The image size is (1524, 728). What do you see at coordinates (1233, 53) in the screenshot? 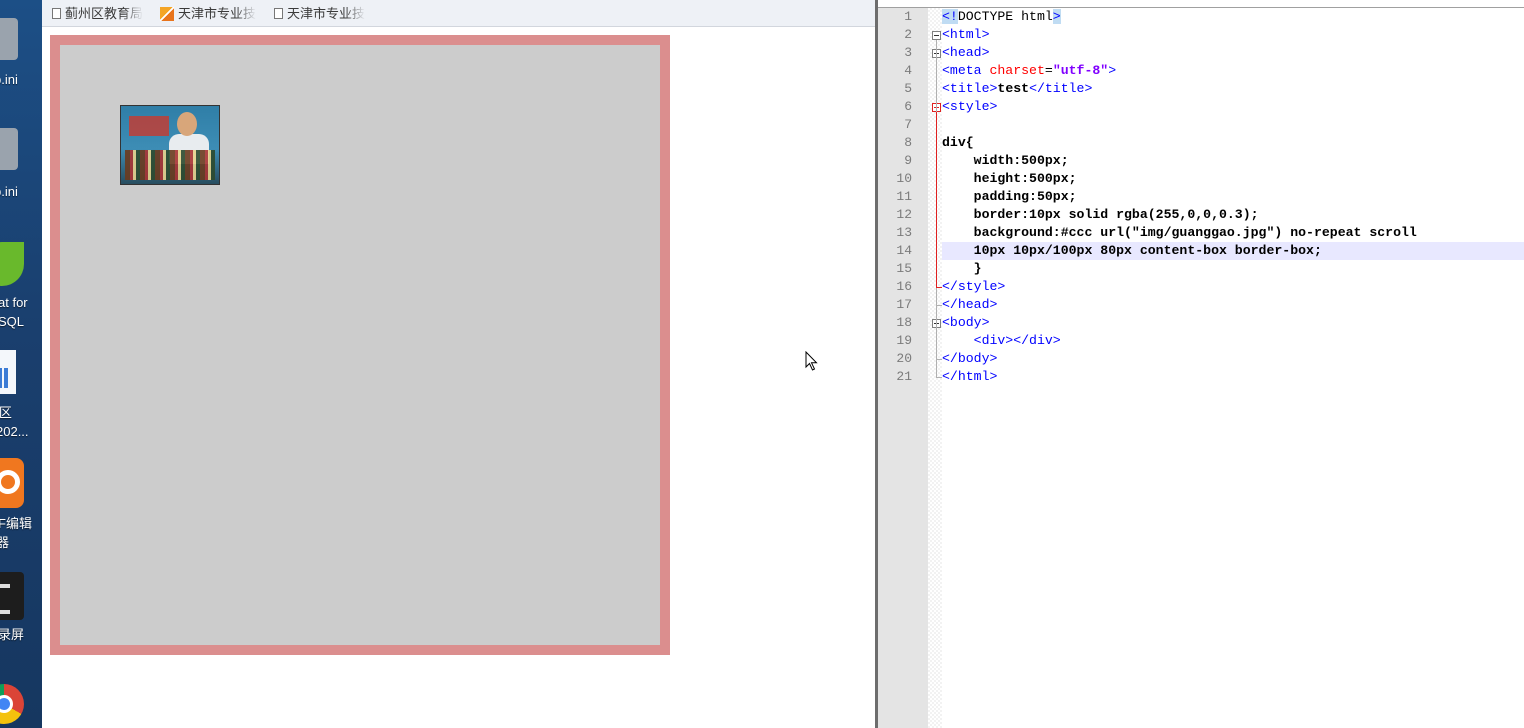
I see `code-line: <head>` at bounding box center [1233, 53].